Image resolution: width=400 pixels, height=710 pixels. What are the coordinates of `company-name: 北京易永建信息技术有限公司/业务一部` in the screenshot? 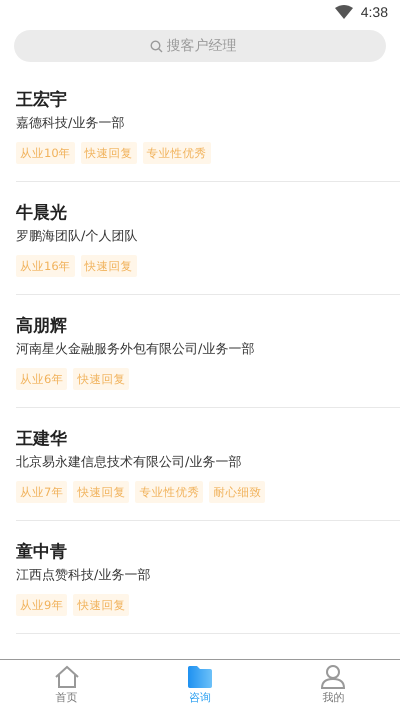 It's located at (129, 463).